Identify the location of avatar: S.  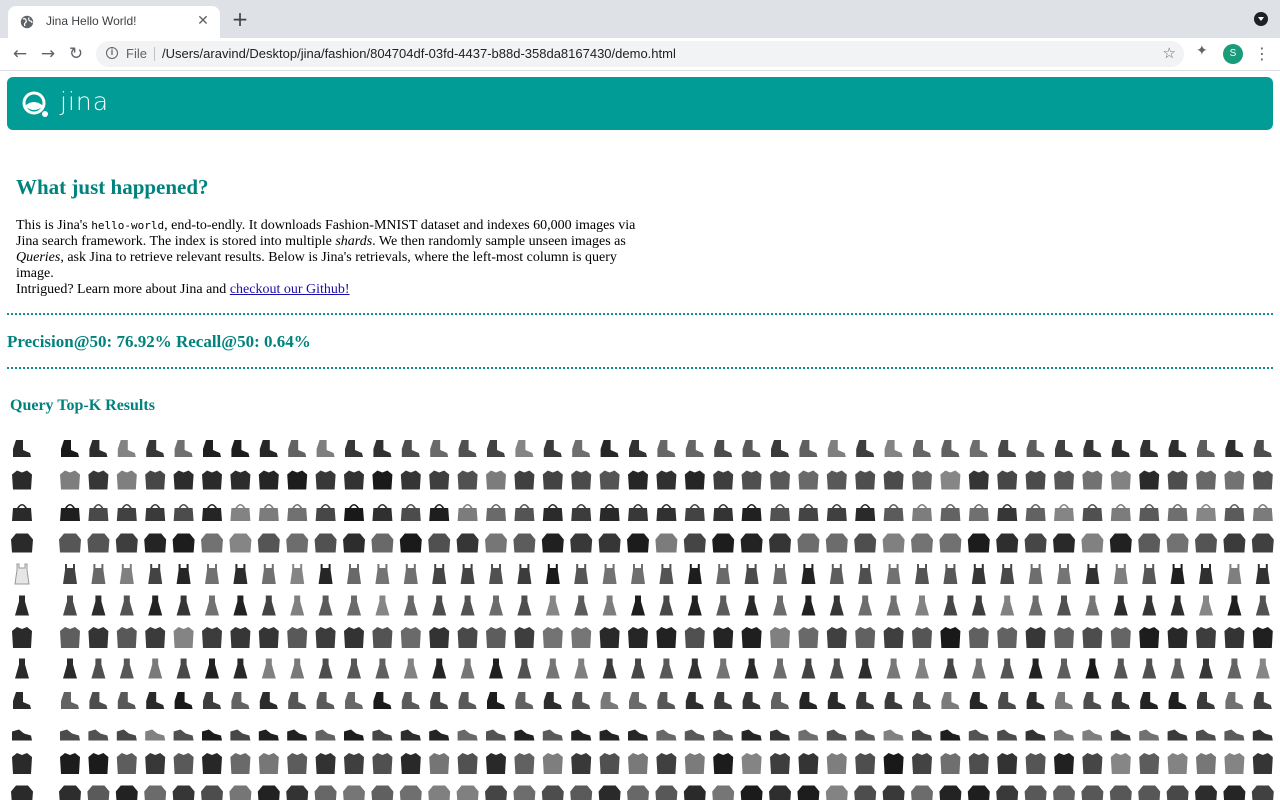
(1233, 54).